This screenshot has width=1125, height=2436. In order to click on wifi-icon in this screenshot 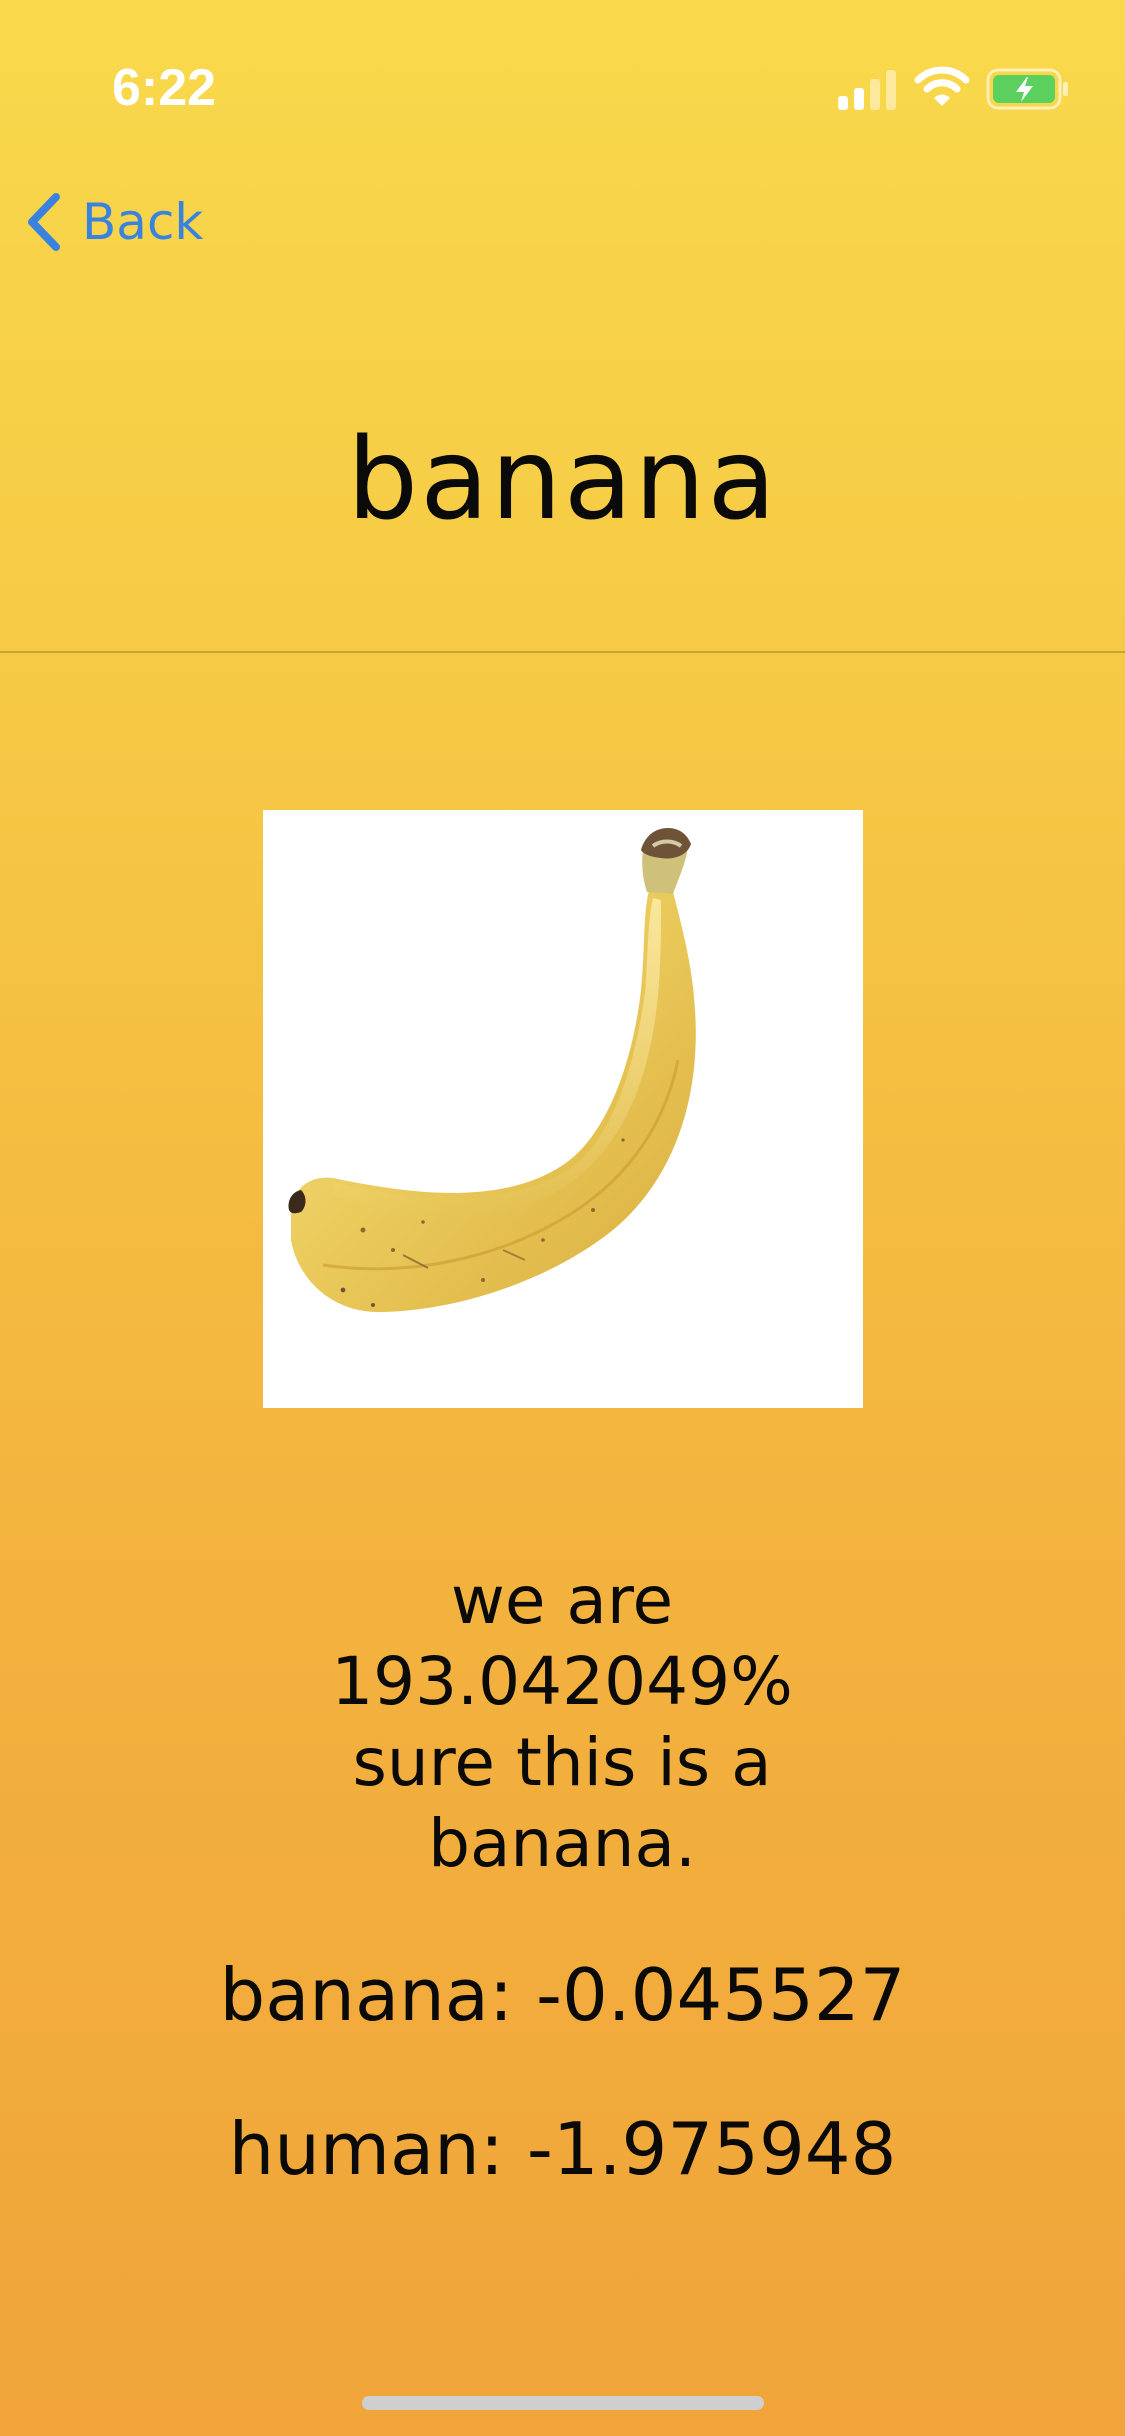, I will do `click(942, 86)`.